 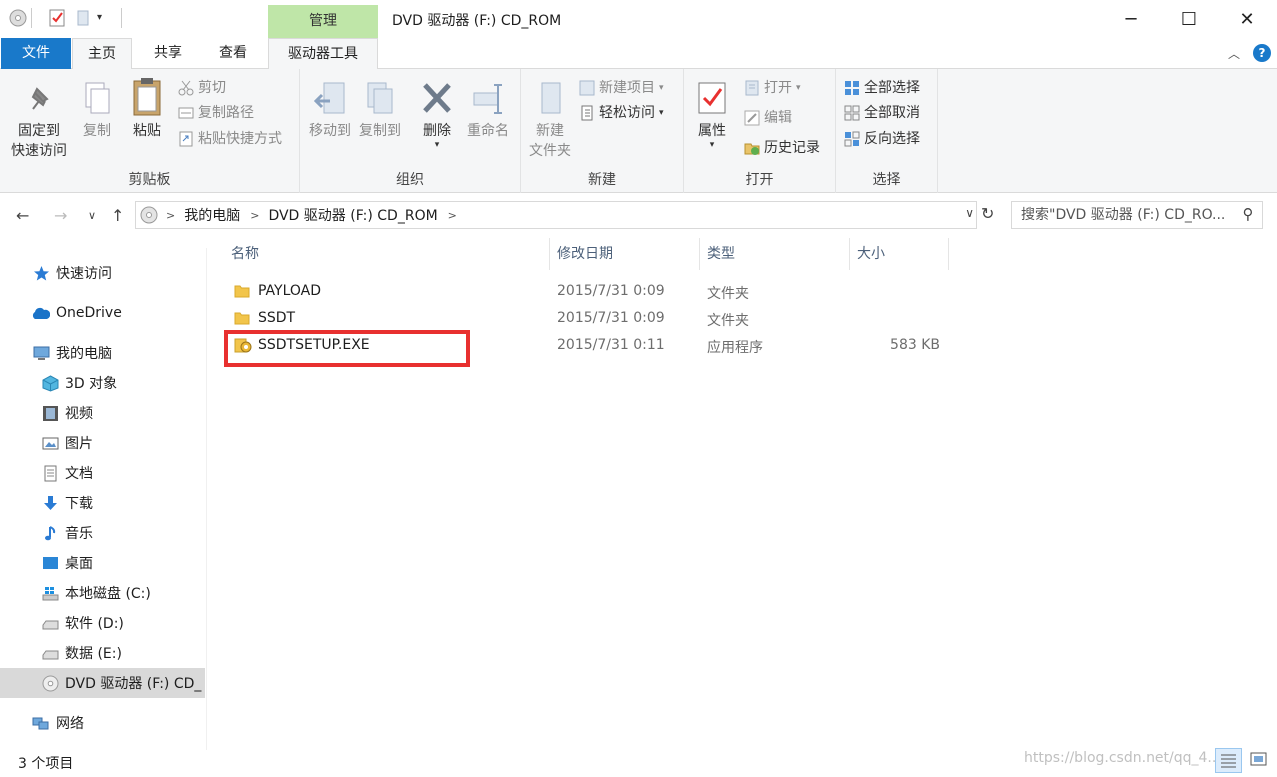 I want to click on column-header-name: 名称, so click(x=245, y=257).